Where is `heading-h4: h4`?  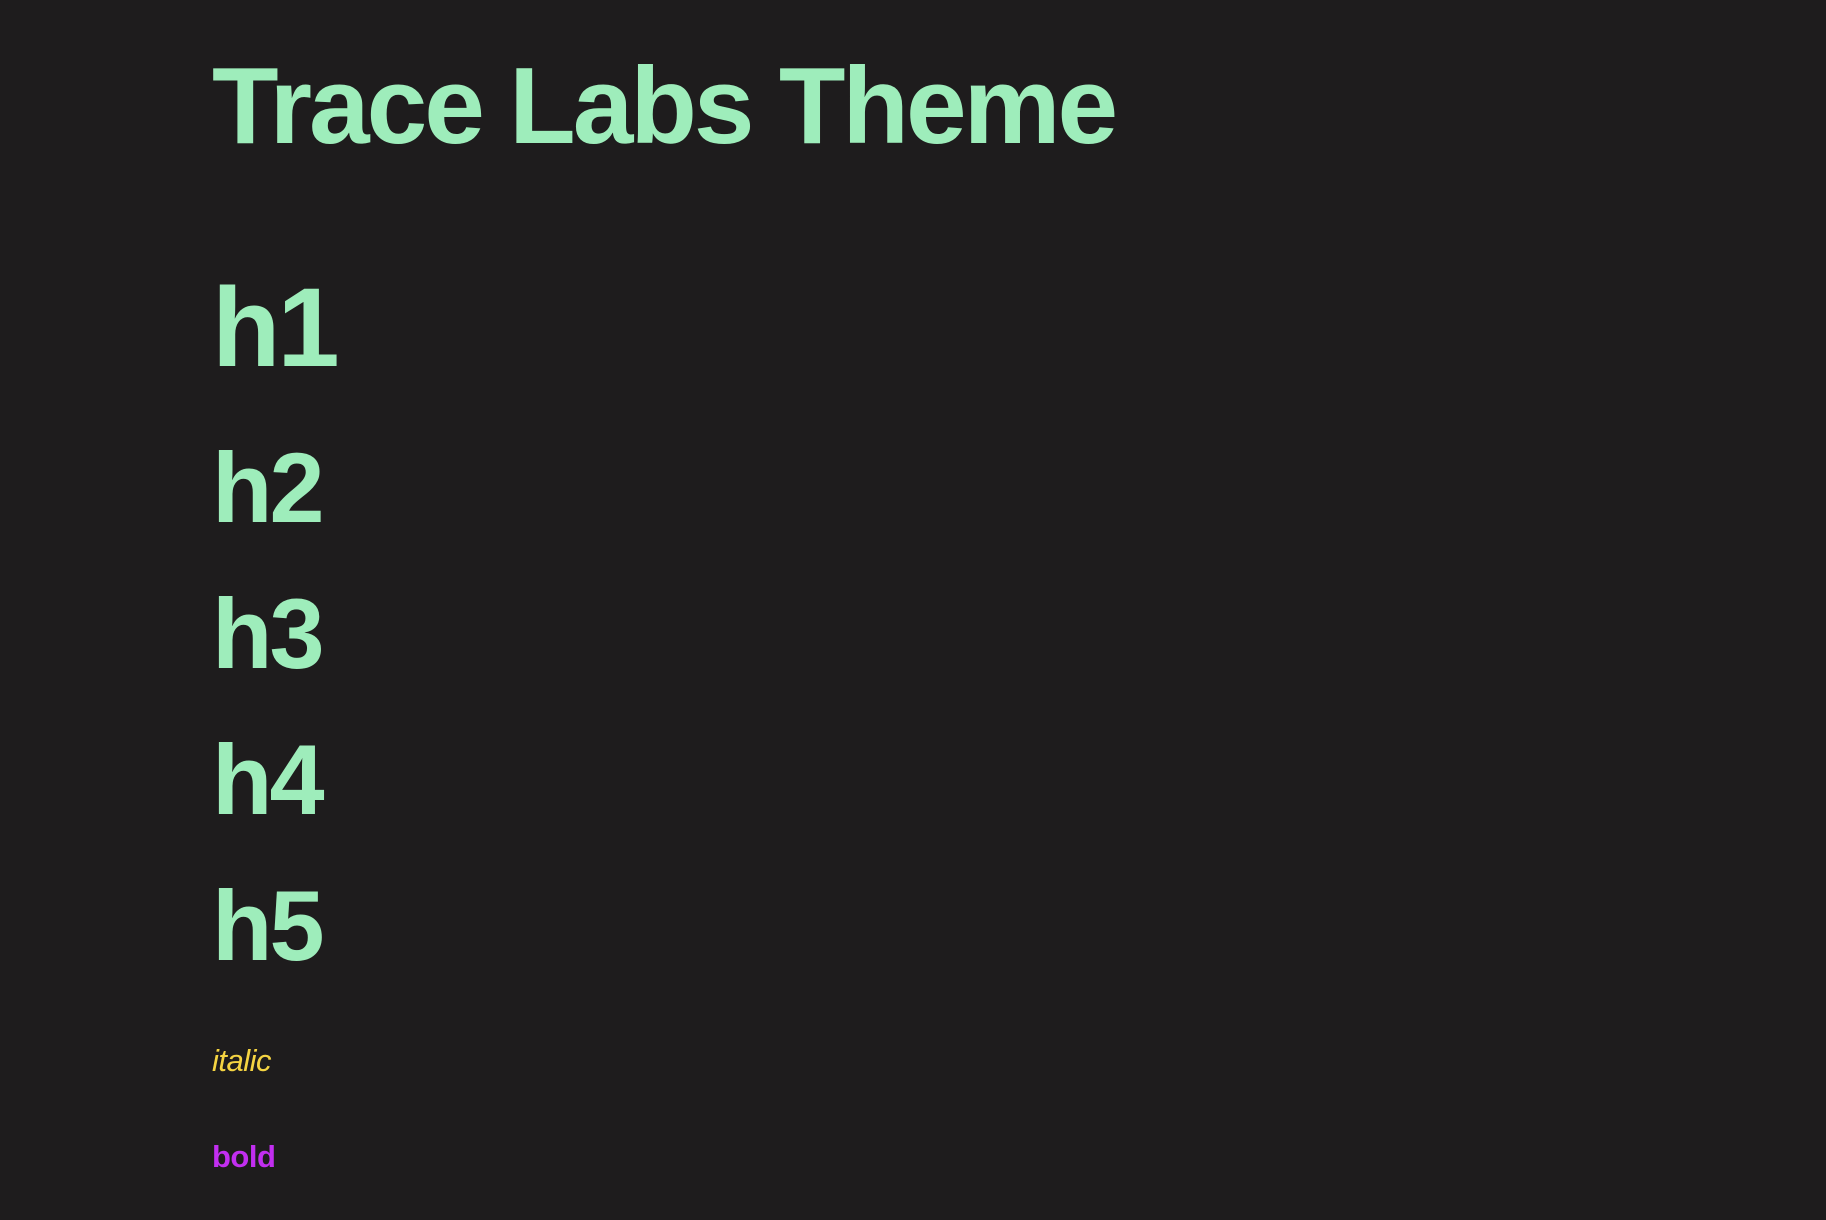 heading-h4: h4 is located at coordinates (268, 779).